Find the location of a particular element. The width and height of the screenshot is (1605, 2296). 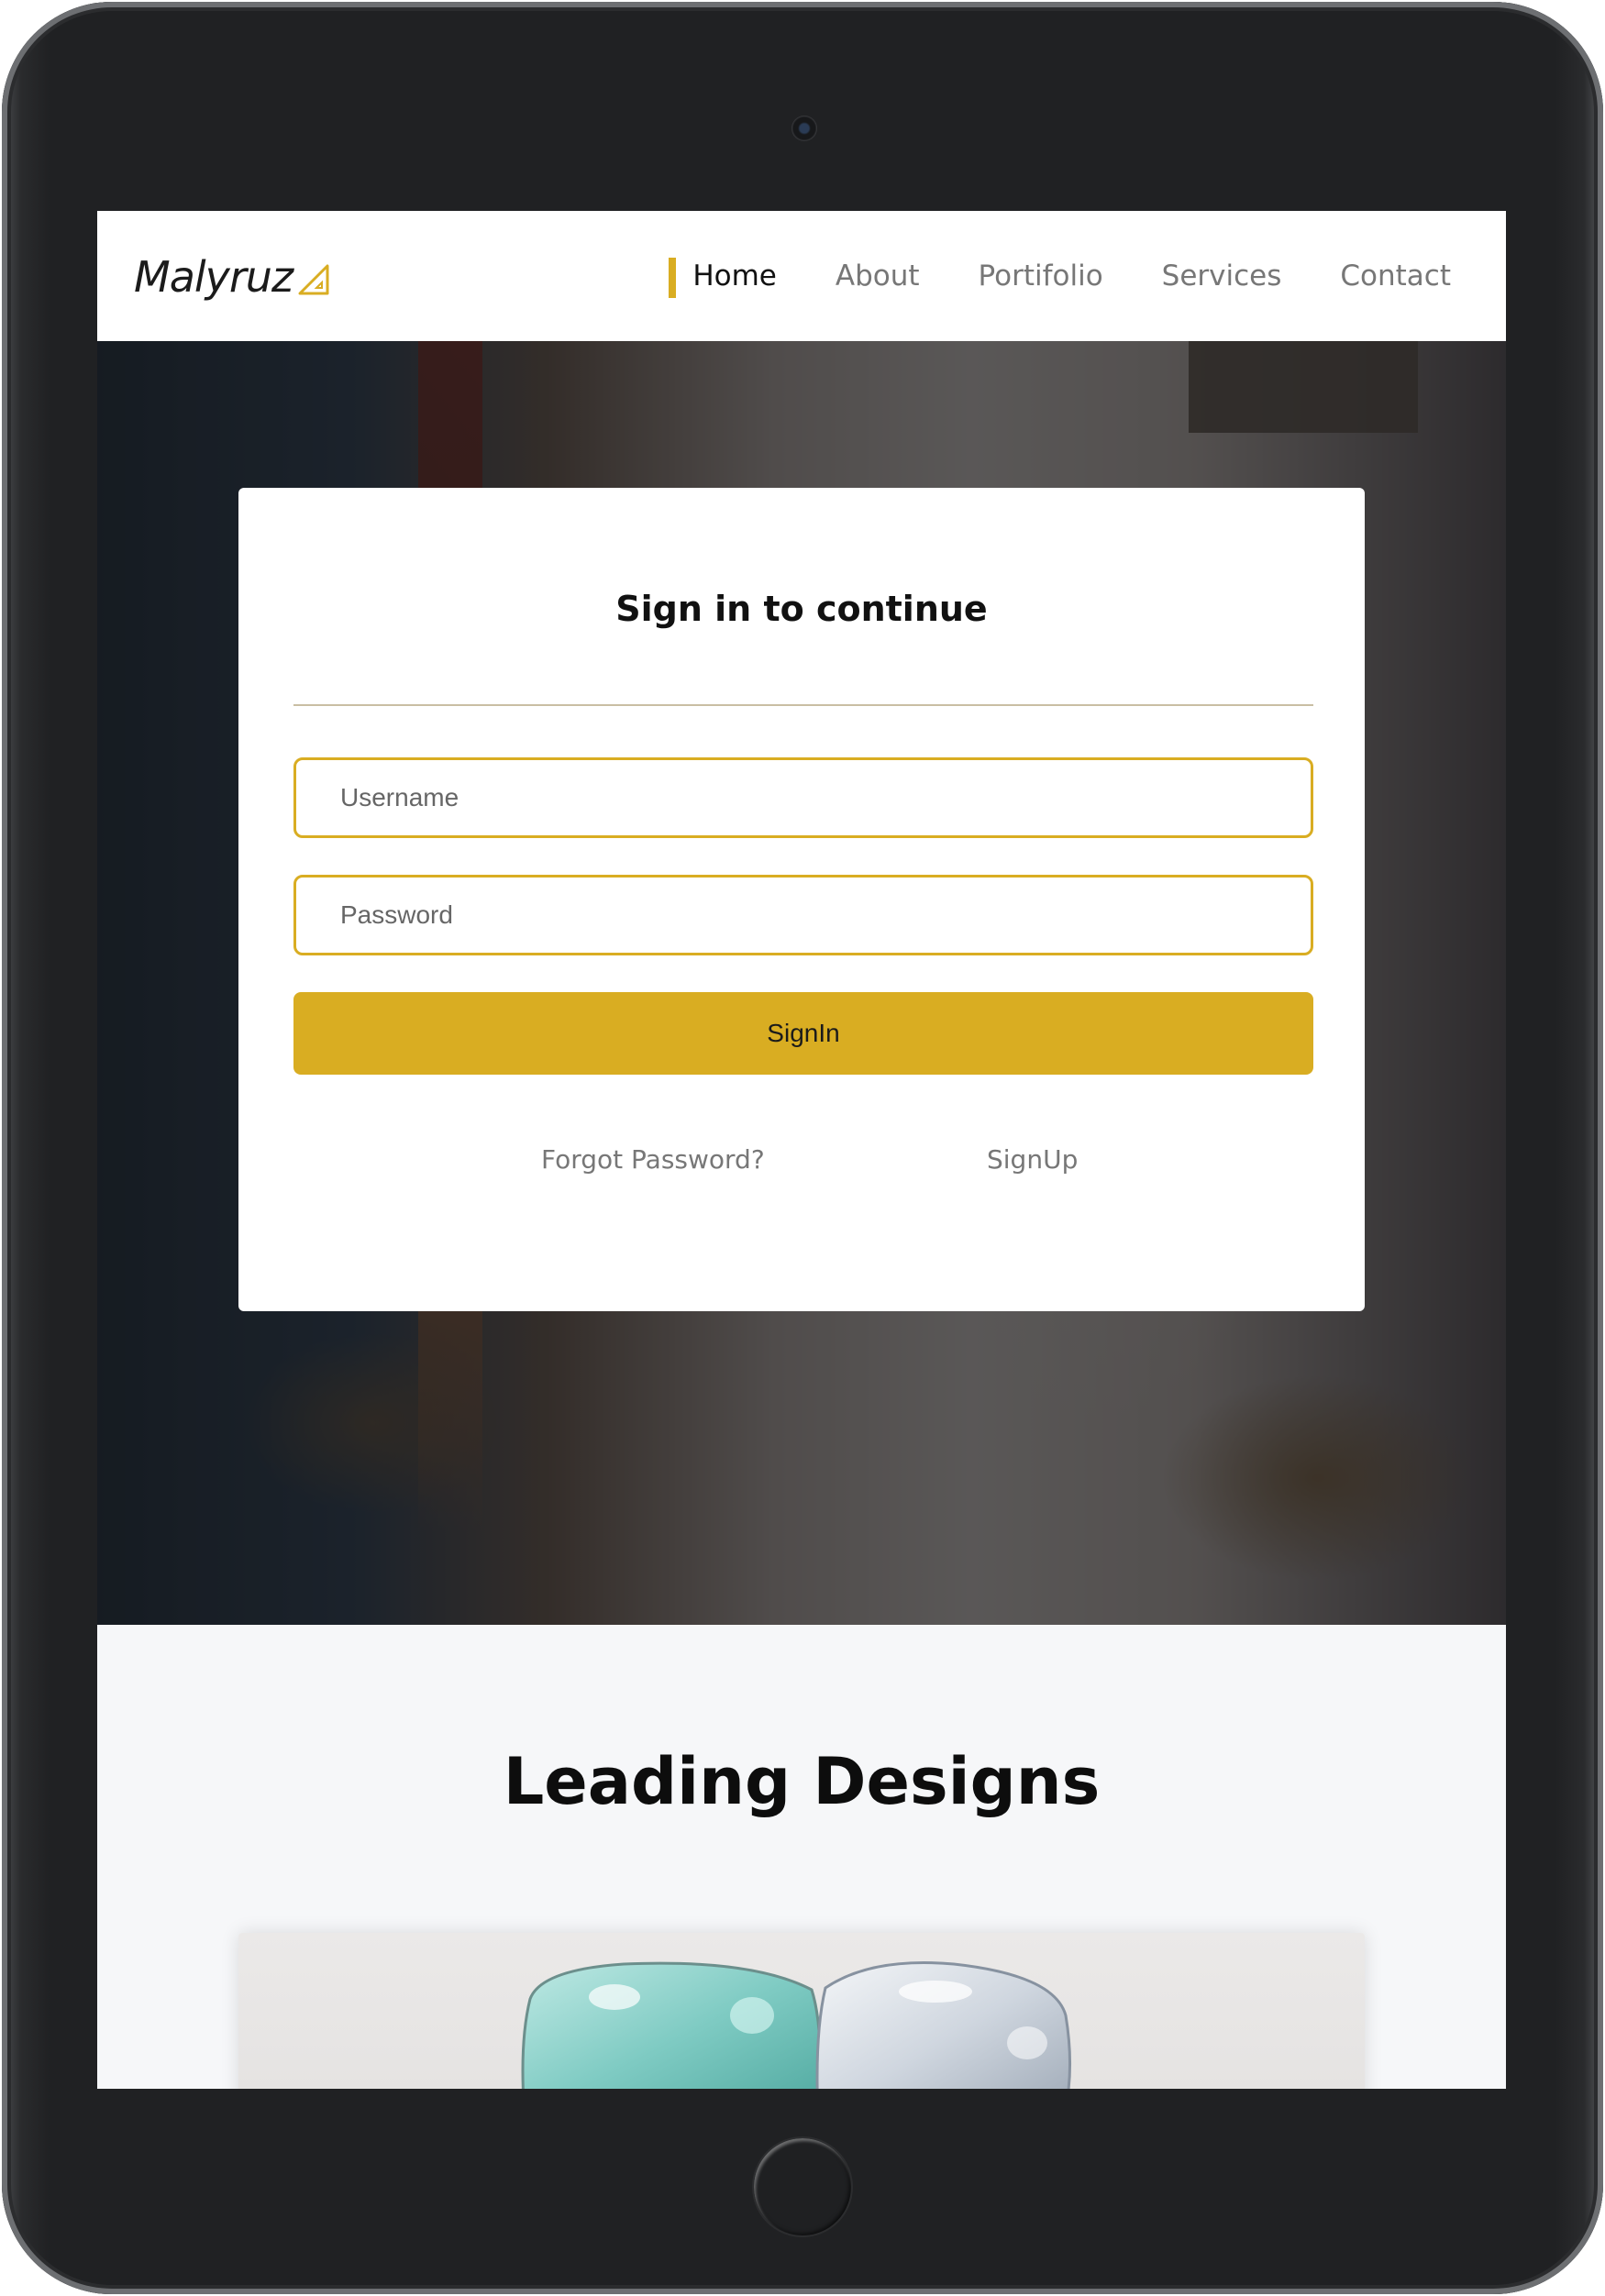

design-card is located at coordinates (801, 2011).